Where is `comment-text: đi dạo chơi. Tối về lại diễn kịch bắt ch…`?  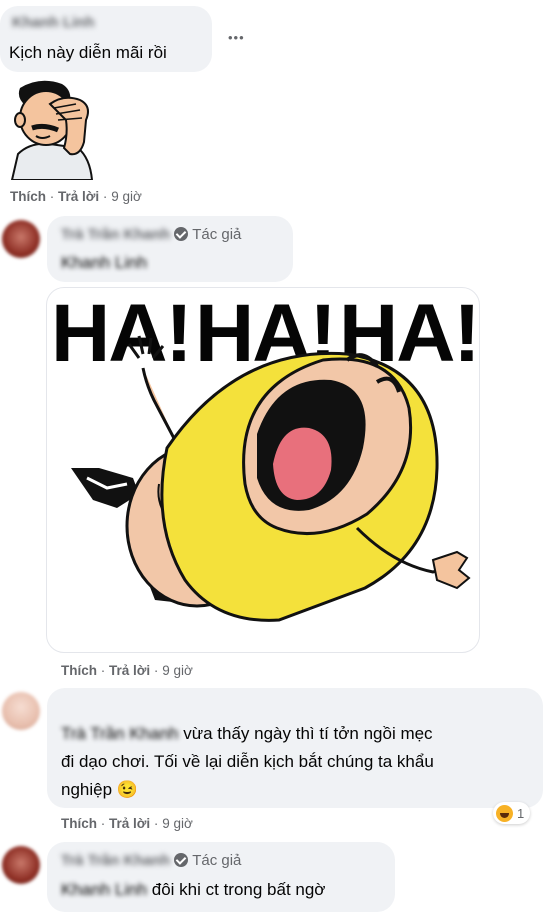
comment-text: đi dạo chơi. Tối về lại diễn kịch bắt ch… is located at coordinates (247, 761).